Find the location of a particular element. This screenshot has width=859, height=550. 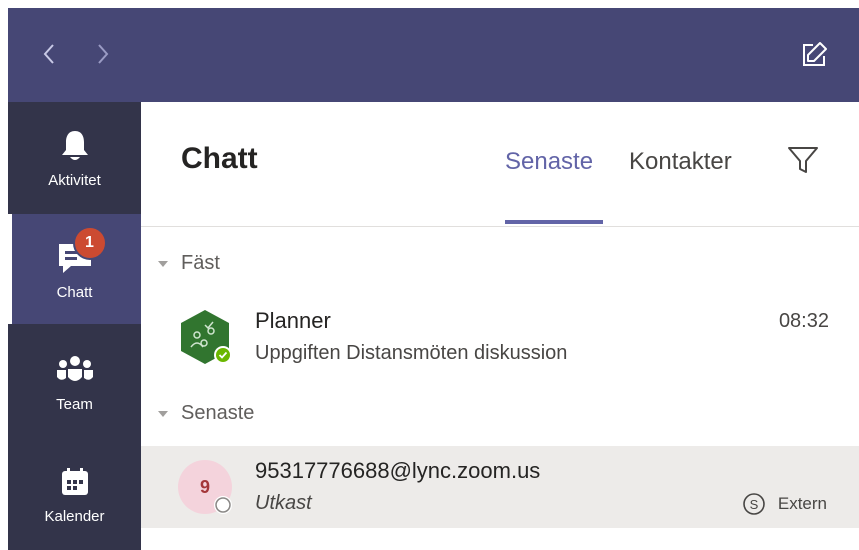

chevron-left-icon is located at coordinates (48, 54).